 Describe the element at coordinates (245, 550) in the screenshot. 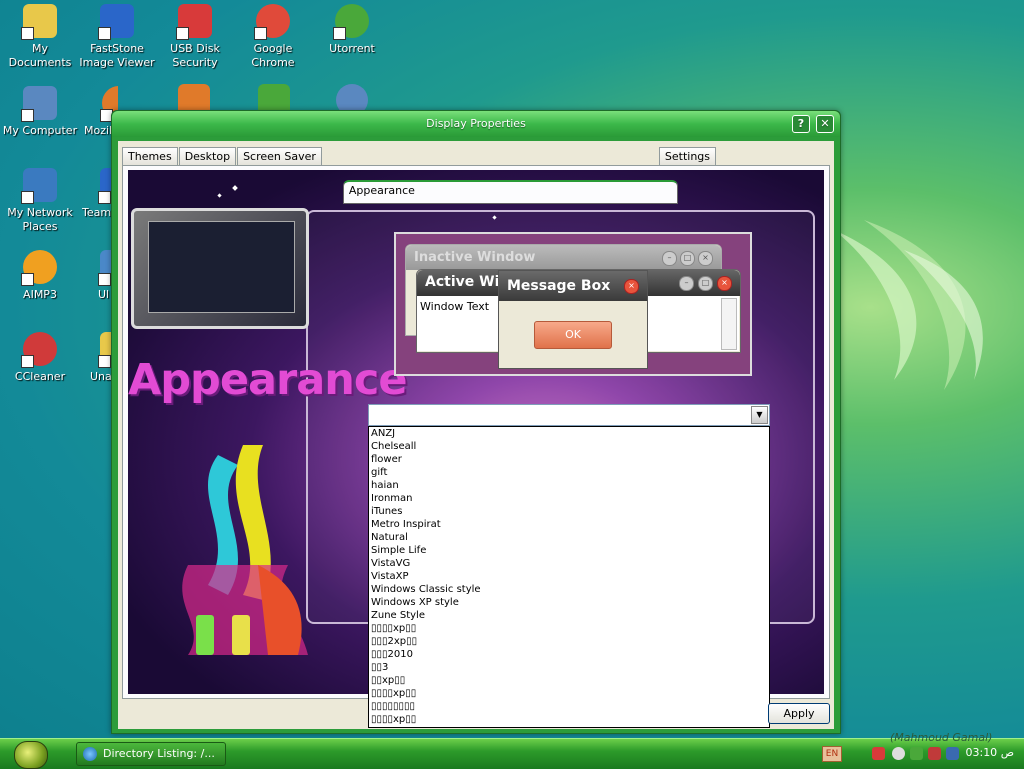

I see `paint-splash-illustration` at that location.